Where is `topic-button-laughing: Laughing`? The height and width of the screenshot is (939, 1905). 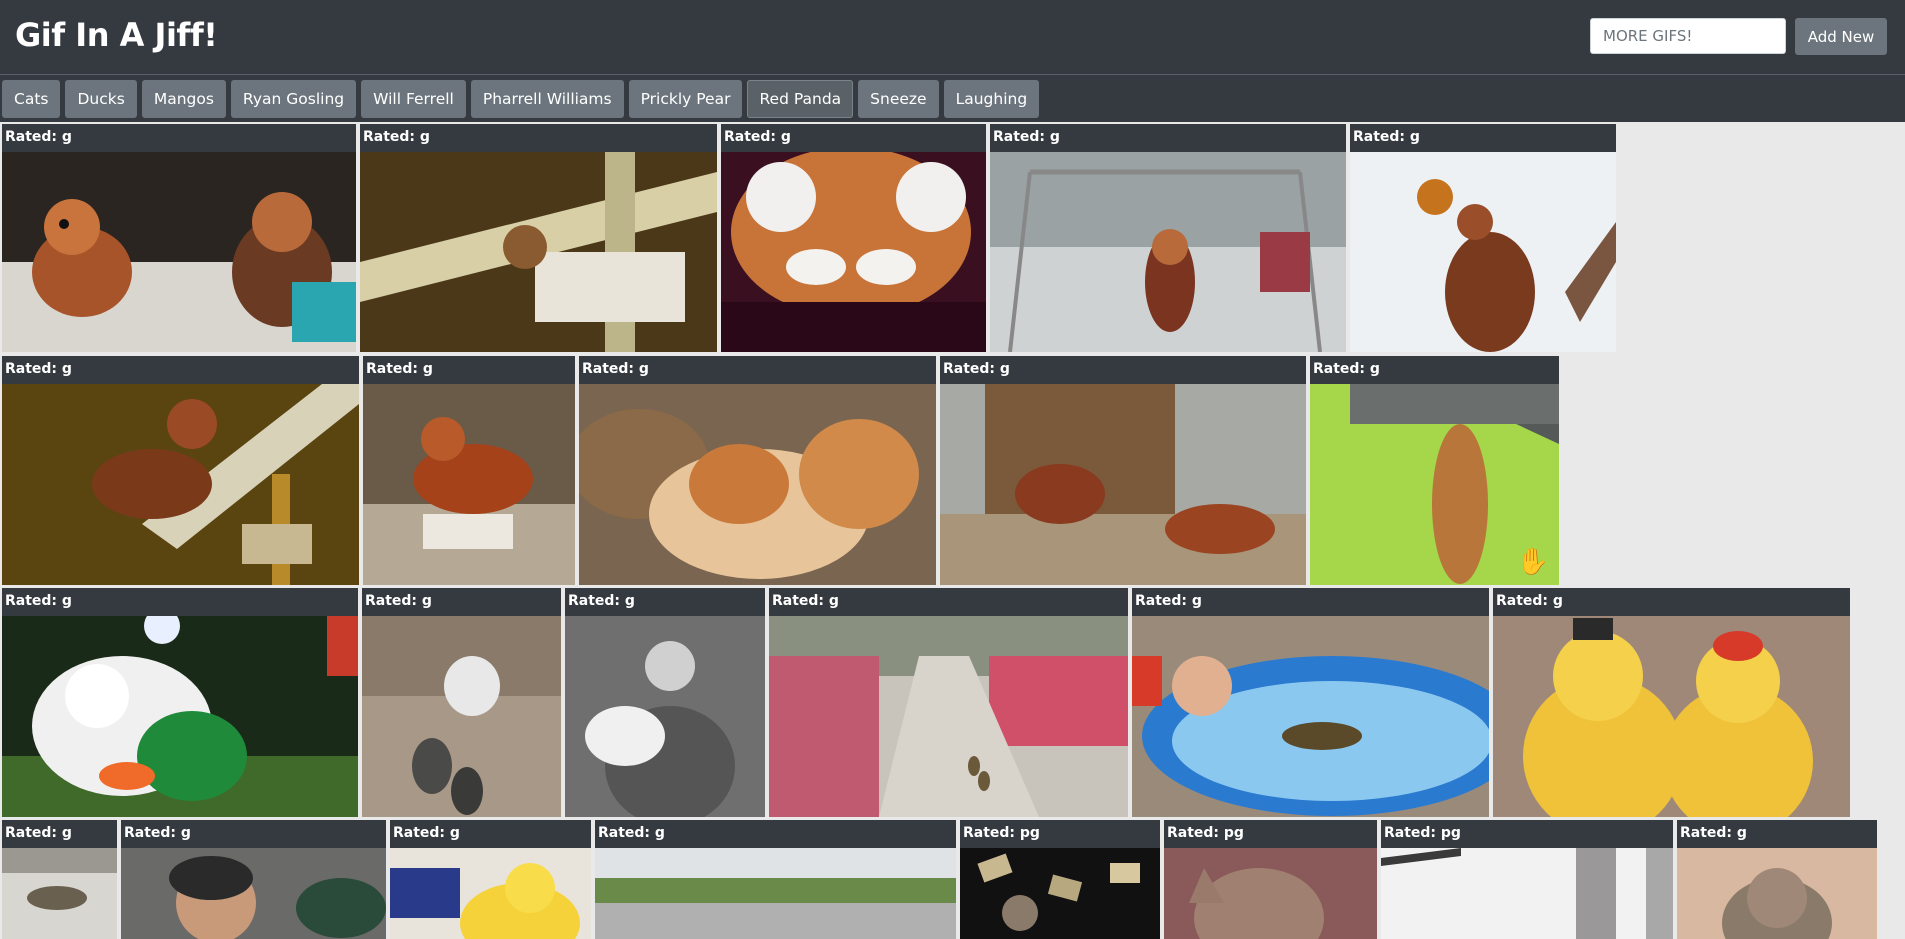
topic-button-laughing: Laughing is located at coordinates (991, 99).